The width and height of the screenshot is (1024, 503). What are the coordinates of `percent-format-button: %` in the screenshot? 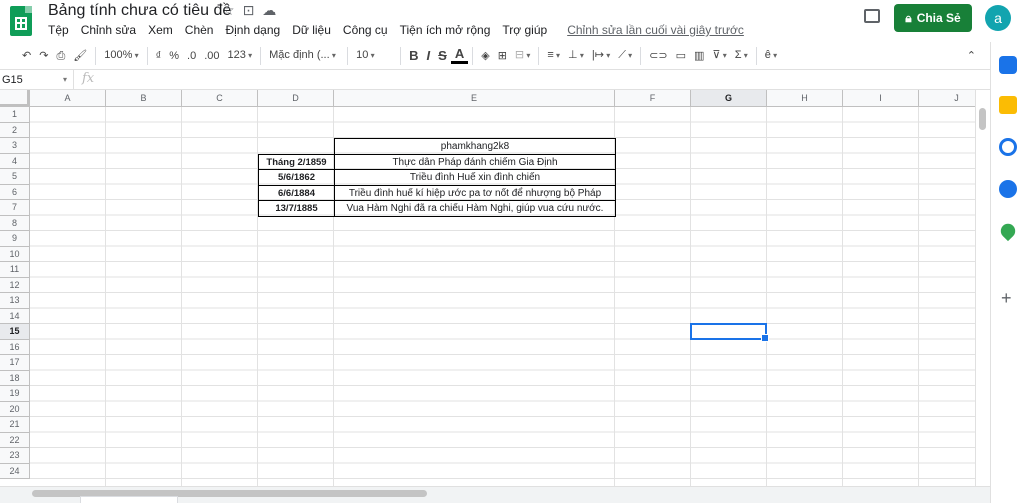 It's located at (174, 56).